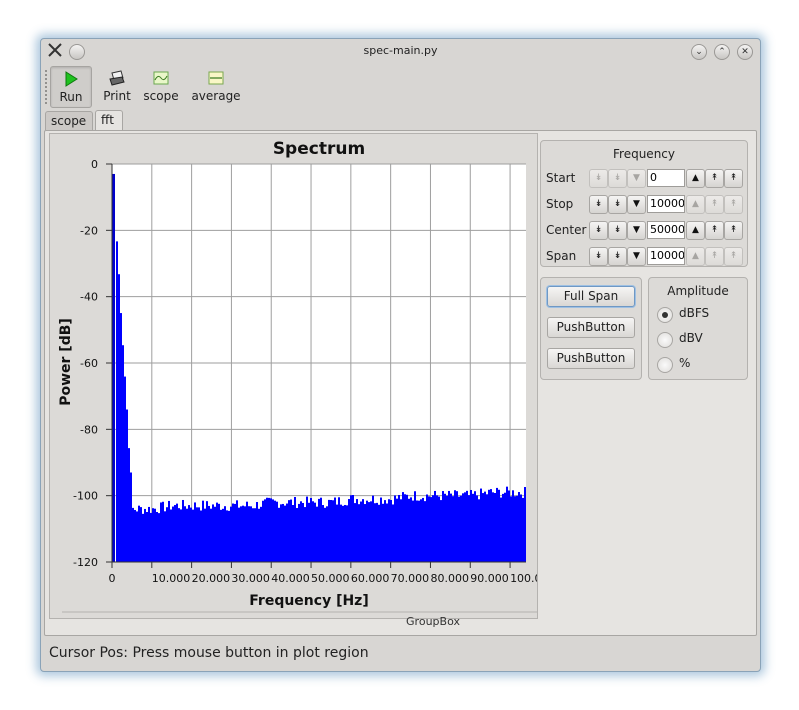  I want to click on full-span-button: Full Span, so click(591, 296).